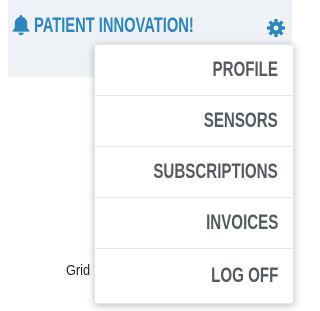 This screenshot has height=311, width=320. I want to click on app-title: PATIENT INNOVATION!, so click(114, 26).